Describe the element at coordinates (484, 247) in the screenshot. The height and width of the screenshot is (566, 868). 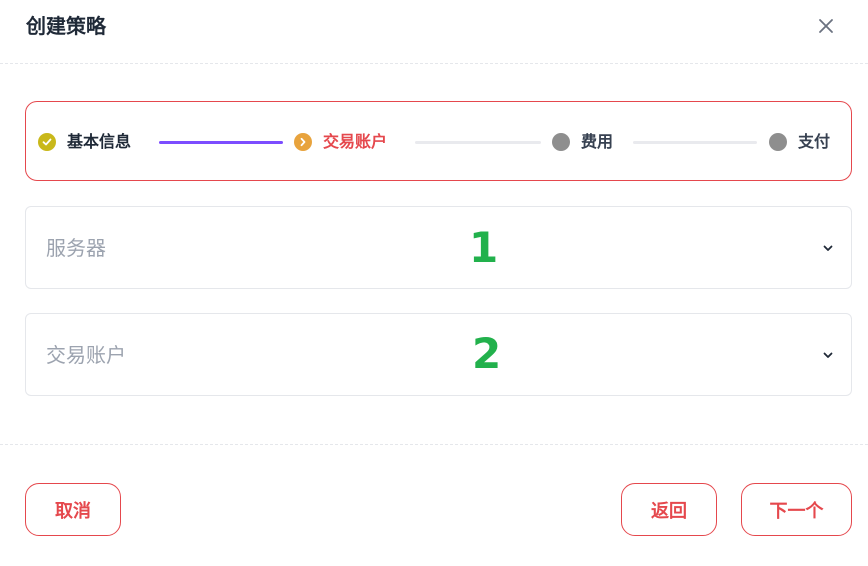
I see `annotation-marker-1: 1` at that location.